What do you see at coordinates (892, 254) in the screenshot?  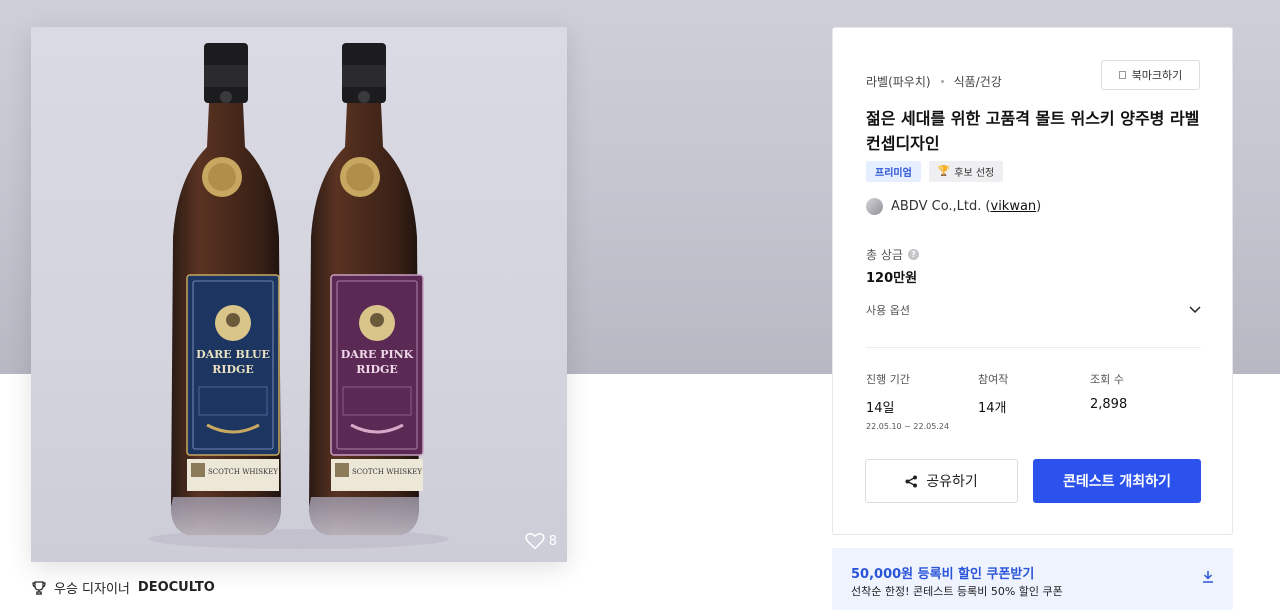 I see `prize-label: 총 상금 ?` at bounding box center [892, 254].